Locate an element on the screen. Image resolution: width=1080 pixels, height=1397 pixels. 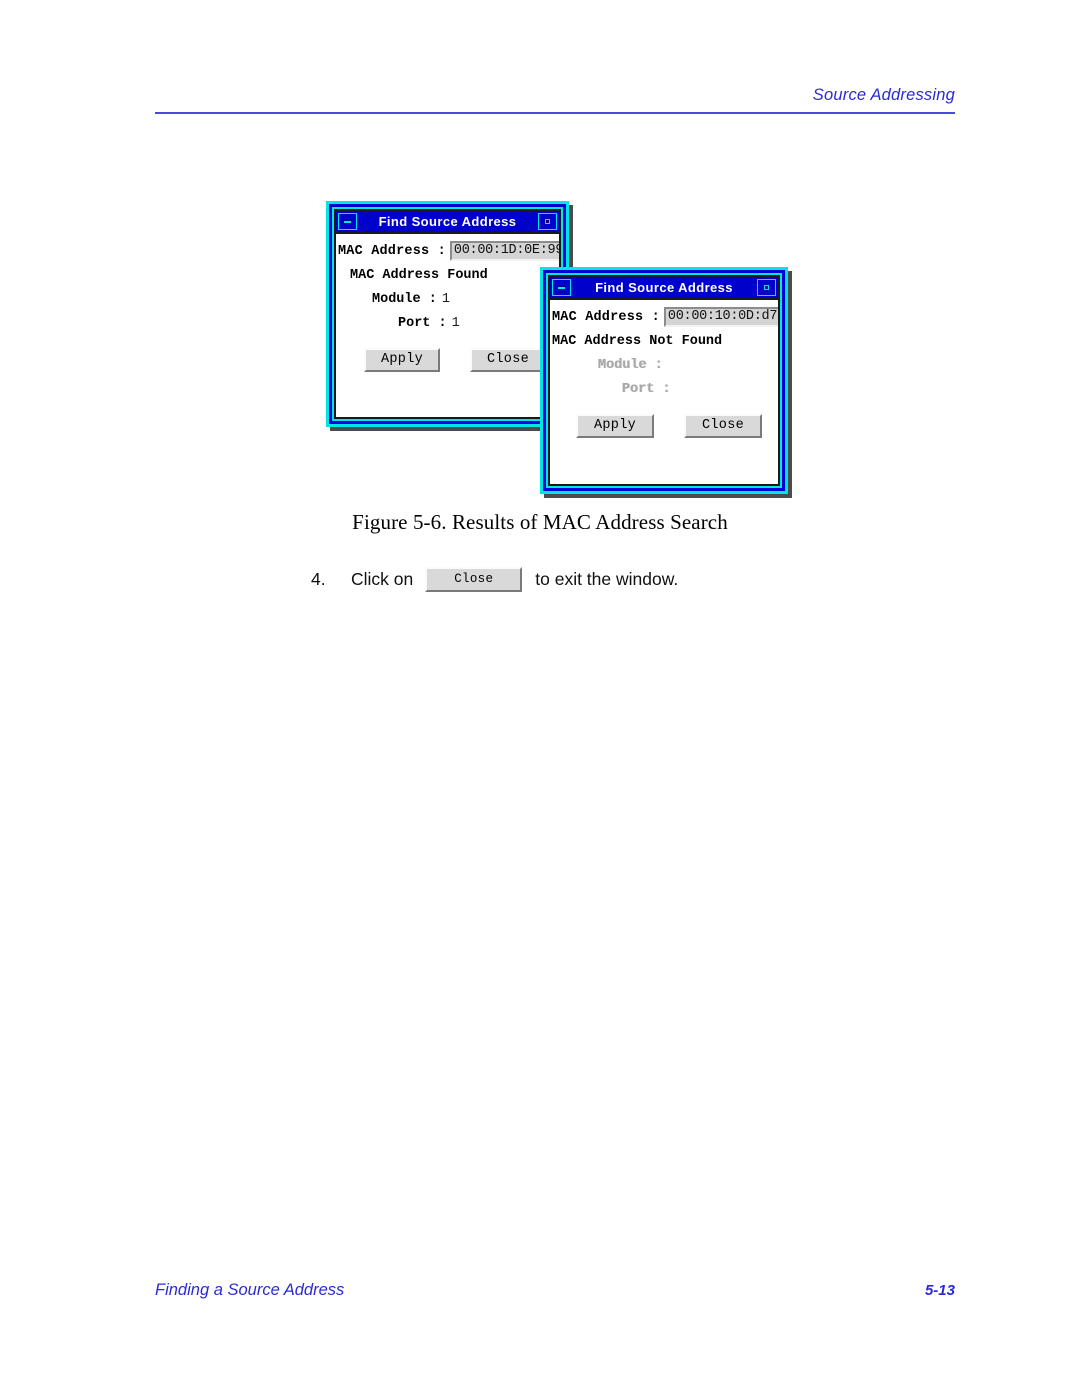
step-item-4: 4. Click on Close to exit the window. is located at coordinates (494, 579).